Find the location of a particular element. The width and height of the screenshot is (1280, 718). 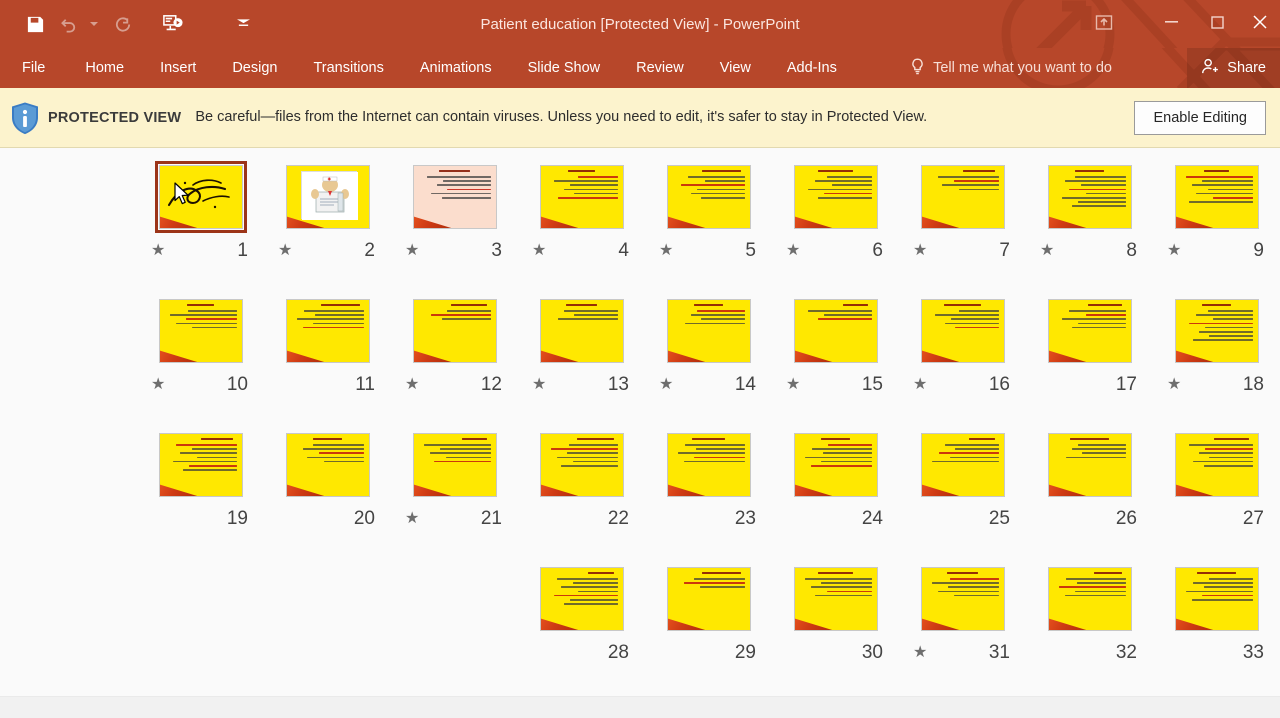

ribbon-display-options-icon is located at coordinates (1104, 22).